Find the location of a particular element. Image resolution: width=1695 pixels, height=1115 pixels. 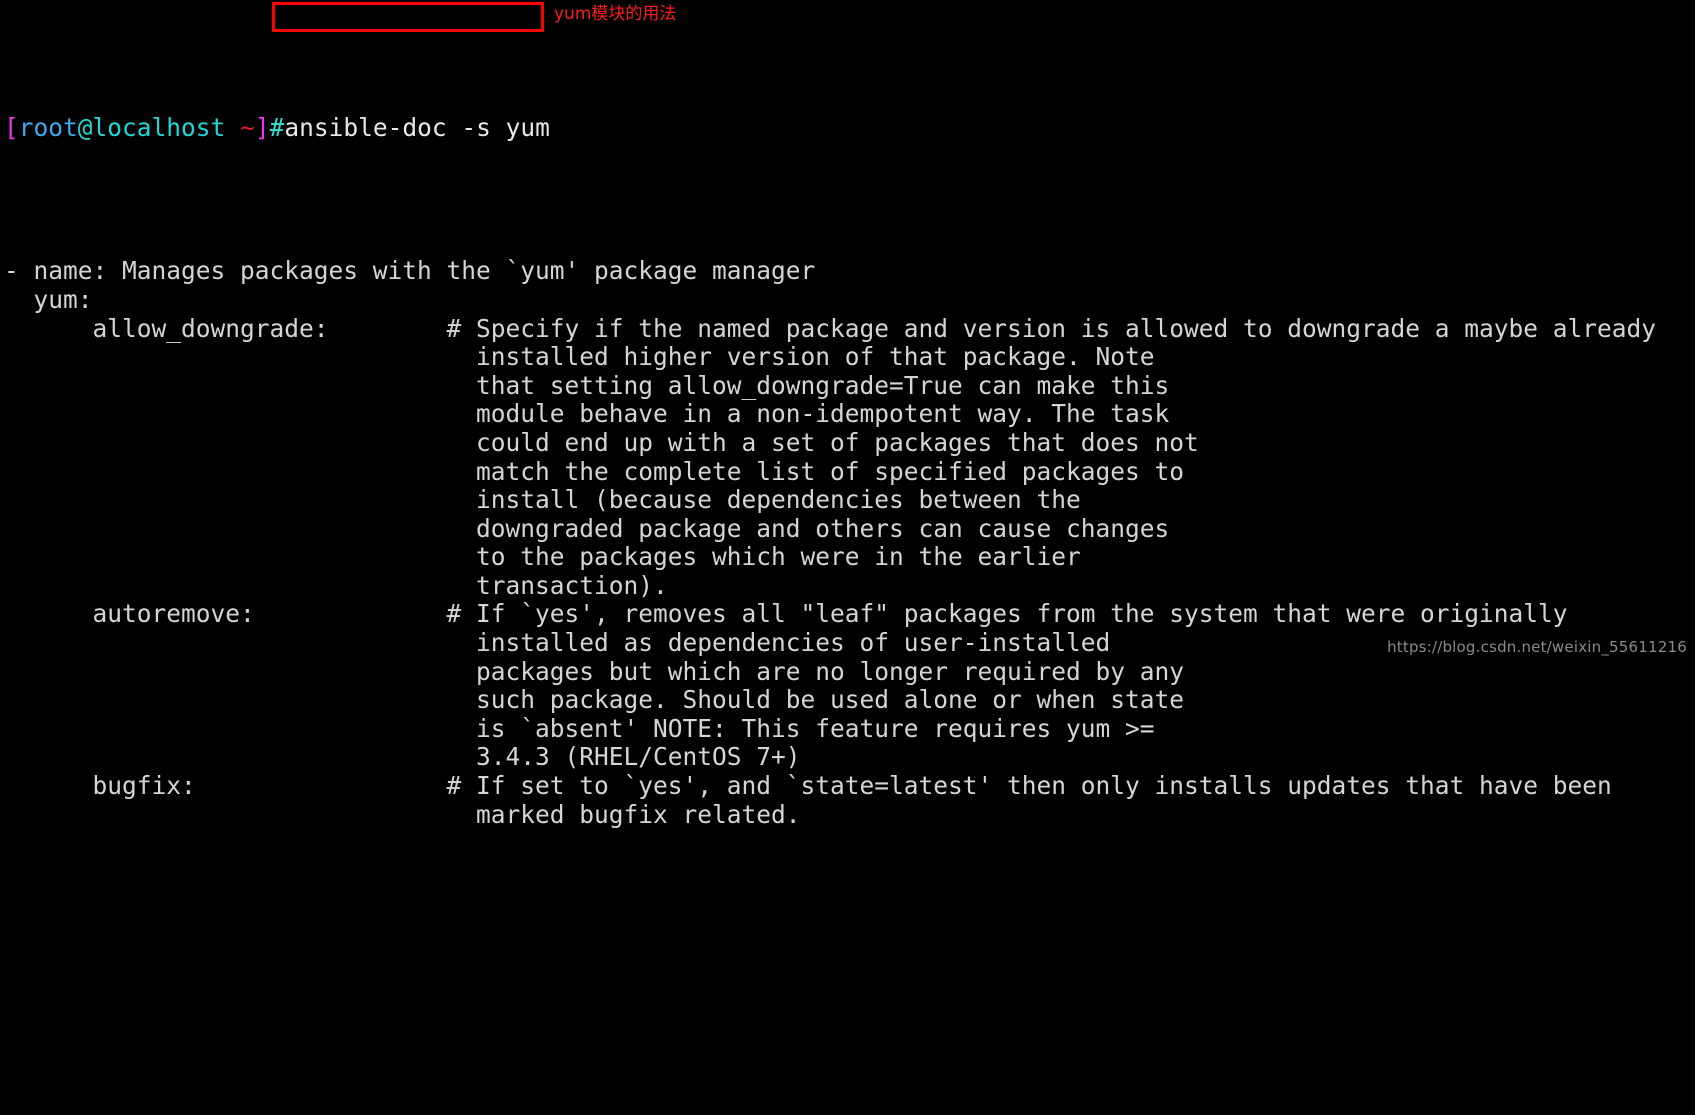

output-line: marked bugfix related. is located at coordinates (402, 814).